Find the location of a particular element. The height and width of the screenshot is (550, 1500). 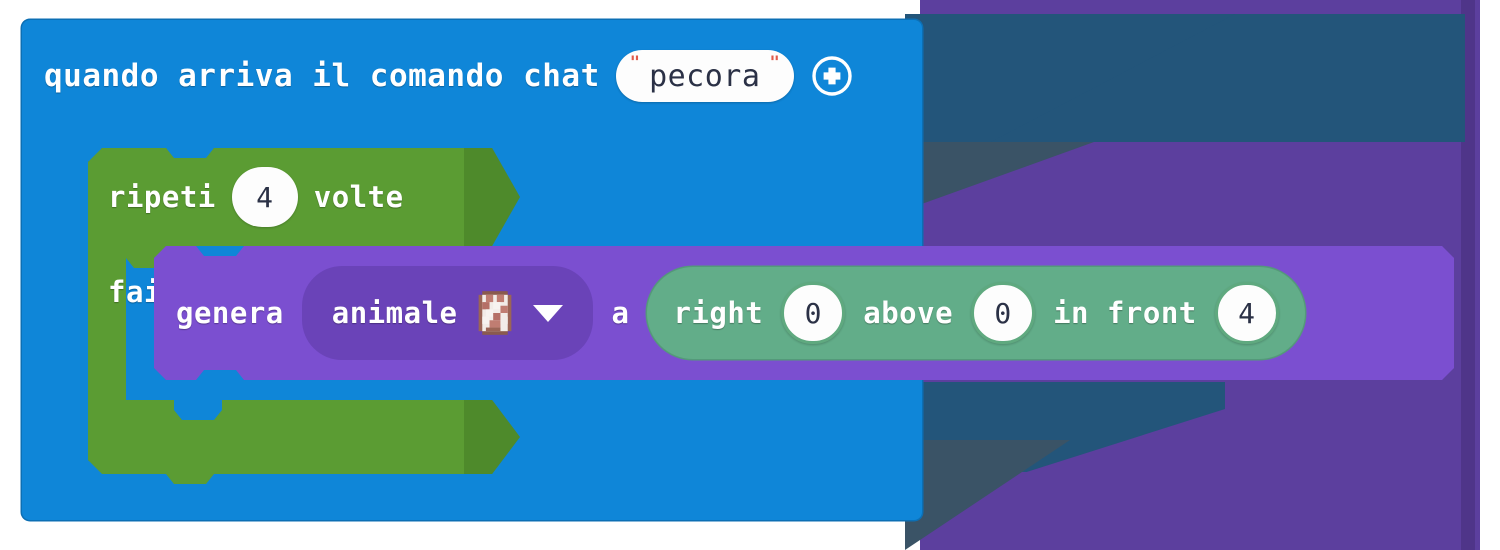

sheep-sprite-icon is located at coordinates (495, 313).